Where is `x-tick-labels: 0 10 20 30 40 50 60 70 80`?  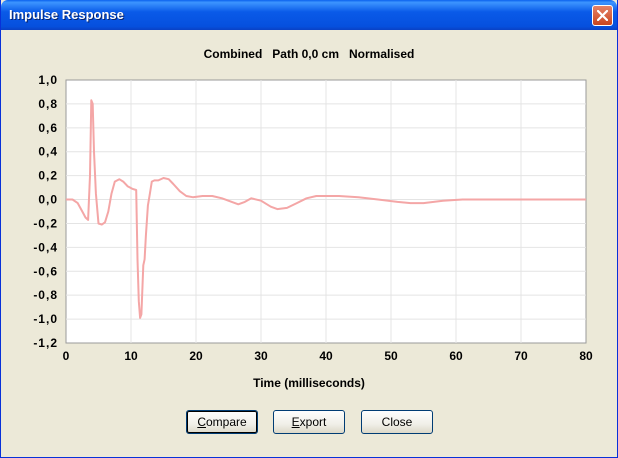
x-tick-labels: 0 10 20 30 40 50 60 70 80 is located at coordinates (328, 356).